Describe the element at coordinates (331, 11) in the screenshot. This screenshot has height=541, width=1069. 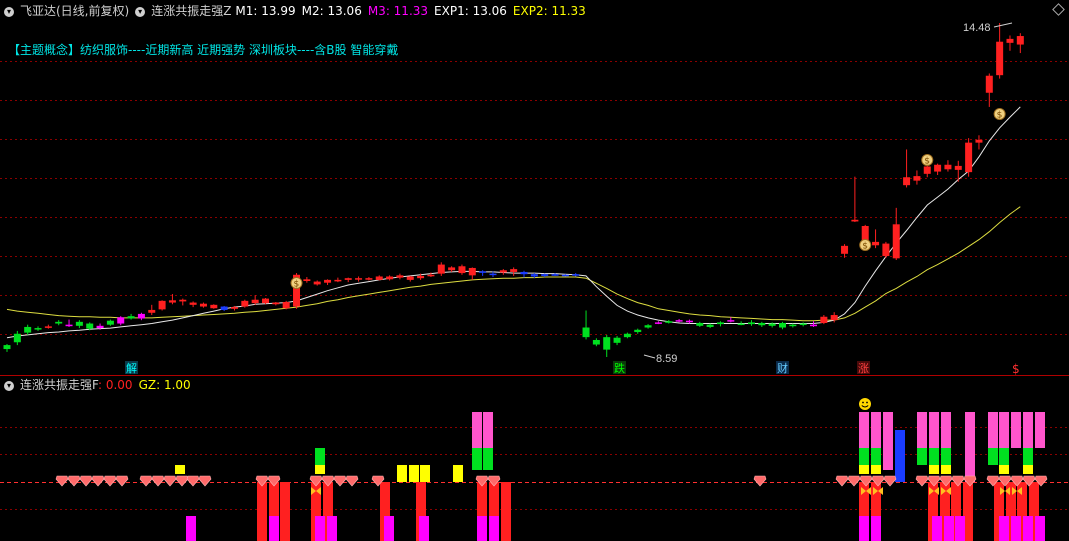
I see `m2-value: M2: 13.06` at that location.